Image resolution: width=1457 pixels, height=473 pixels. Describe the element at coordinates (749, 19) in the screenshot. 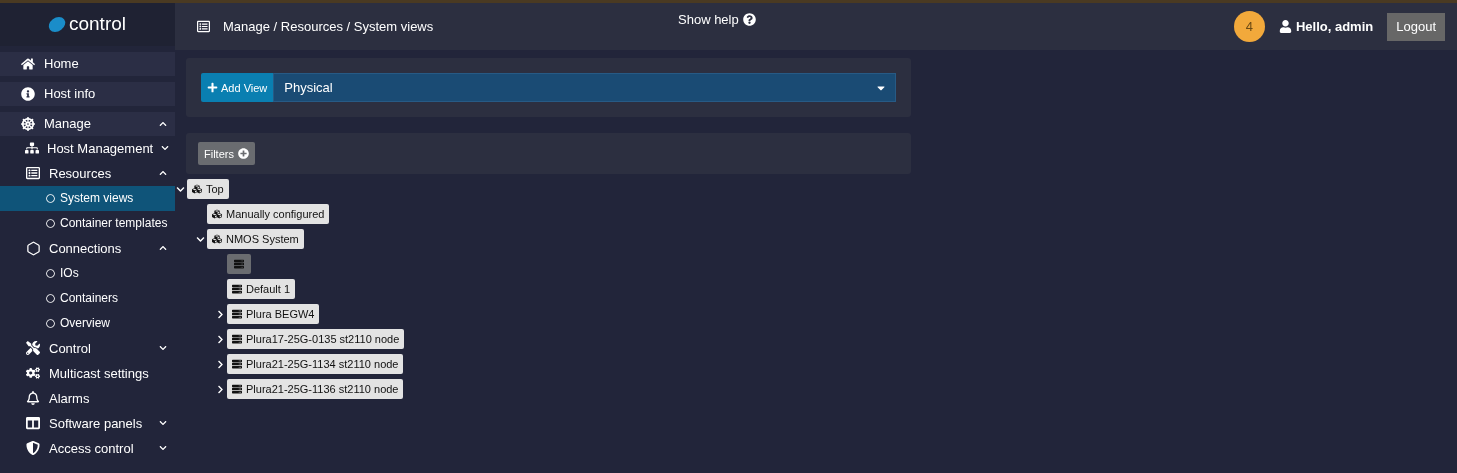

I see `help-icon` at that location.